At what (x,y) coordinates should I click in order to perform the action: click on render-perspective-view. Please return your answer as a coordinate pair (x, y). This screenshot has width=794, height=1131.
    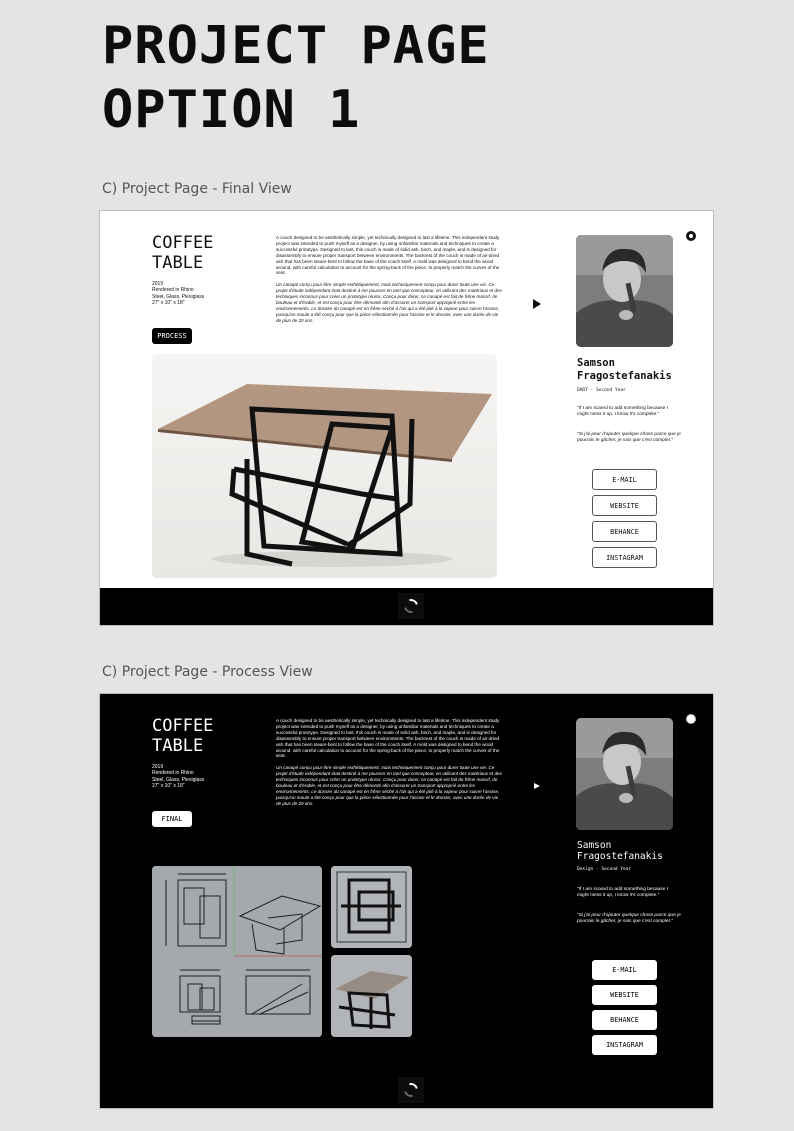
    Looking at the image, I should click on (371, 996).